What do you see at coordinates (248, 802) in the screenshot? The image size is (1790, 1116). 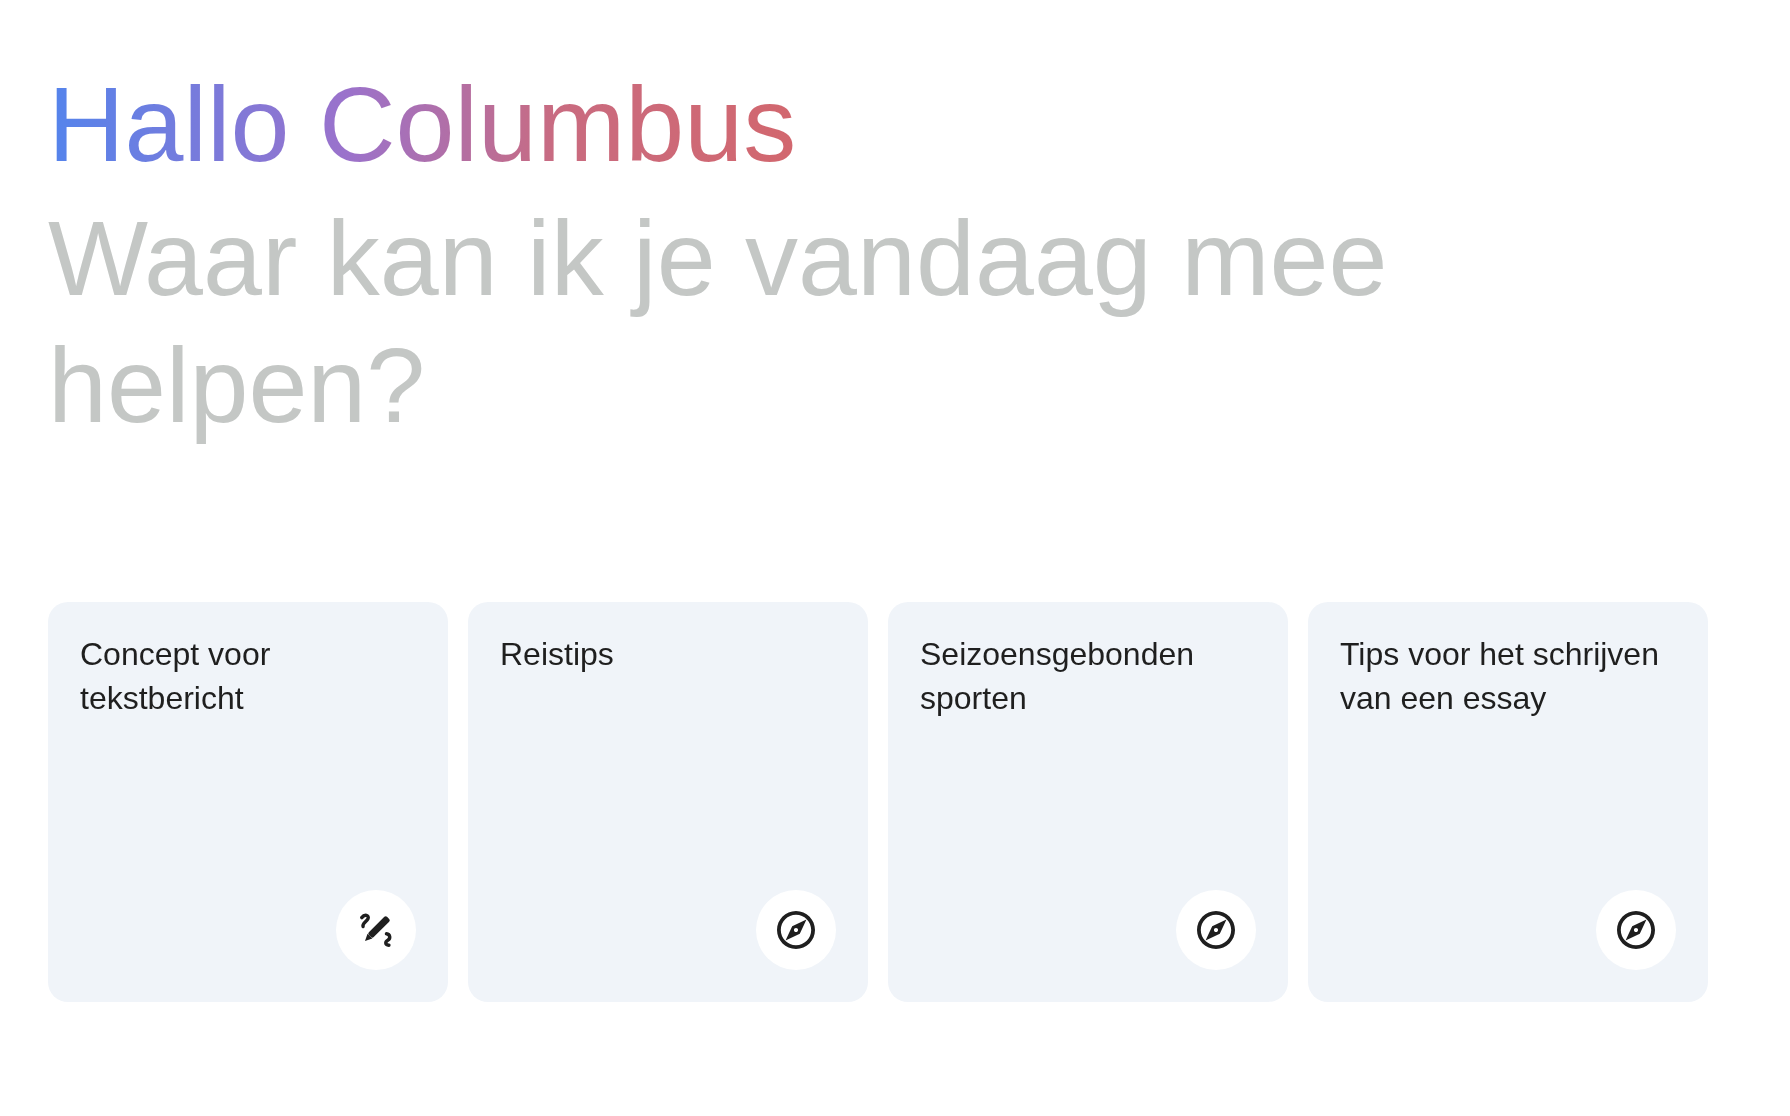 I see `suggestion-card: Concept voor tekstbericht` at bounding box center [248, 802].